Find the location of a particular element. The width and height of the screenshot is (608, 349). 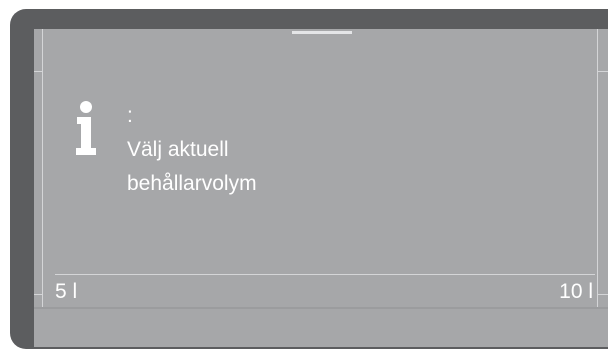

option-5-liter: 5 l is located at coordinates (66, 292).